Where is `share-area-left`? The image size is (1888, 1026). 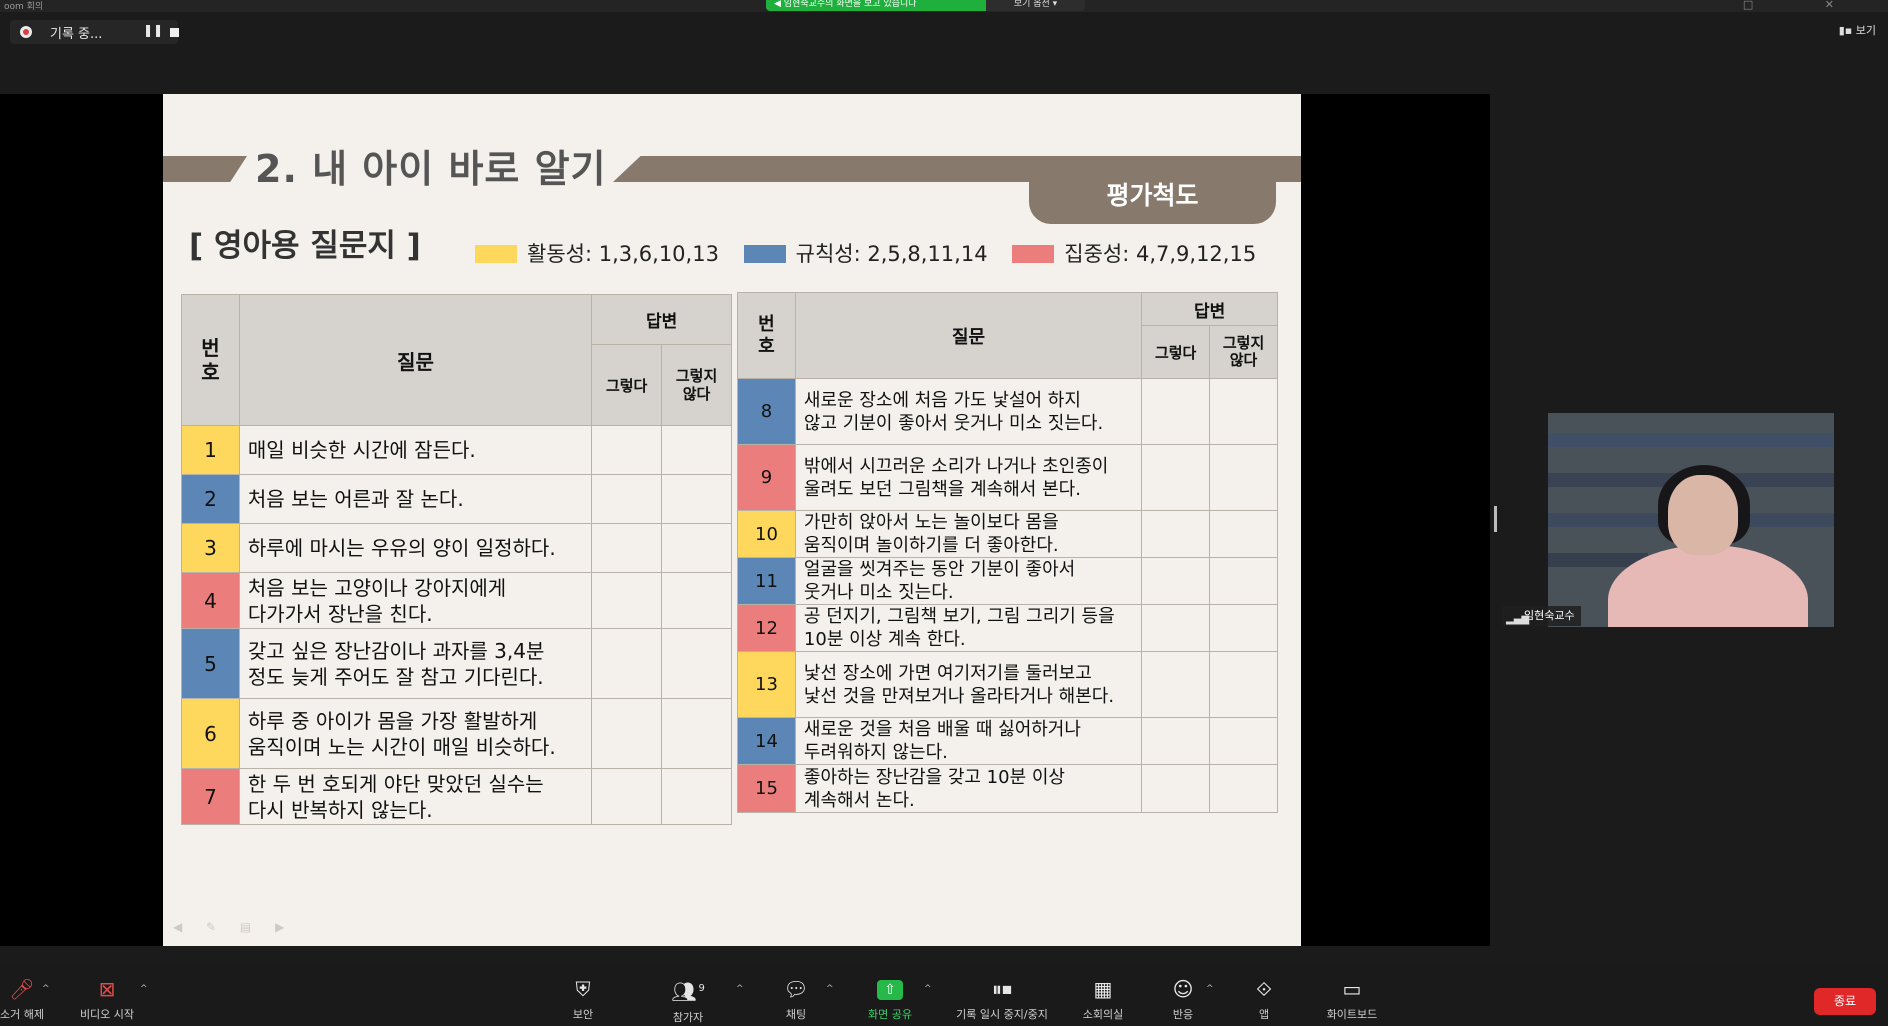 share-area-left is located at coordinates (81, 520).